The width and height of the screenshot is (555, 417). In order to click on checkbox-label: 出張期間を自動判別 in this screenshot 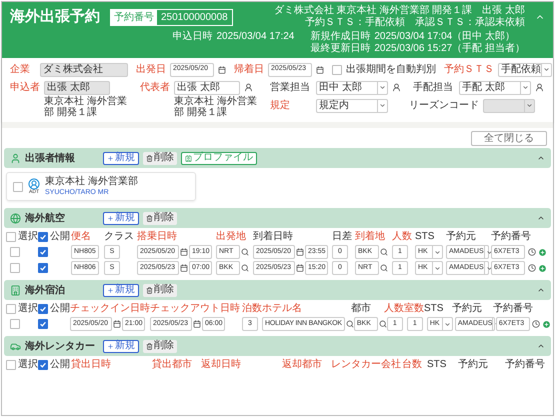, I will do `click(391, 69)`.